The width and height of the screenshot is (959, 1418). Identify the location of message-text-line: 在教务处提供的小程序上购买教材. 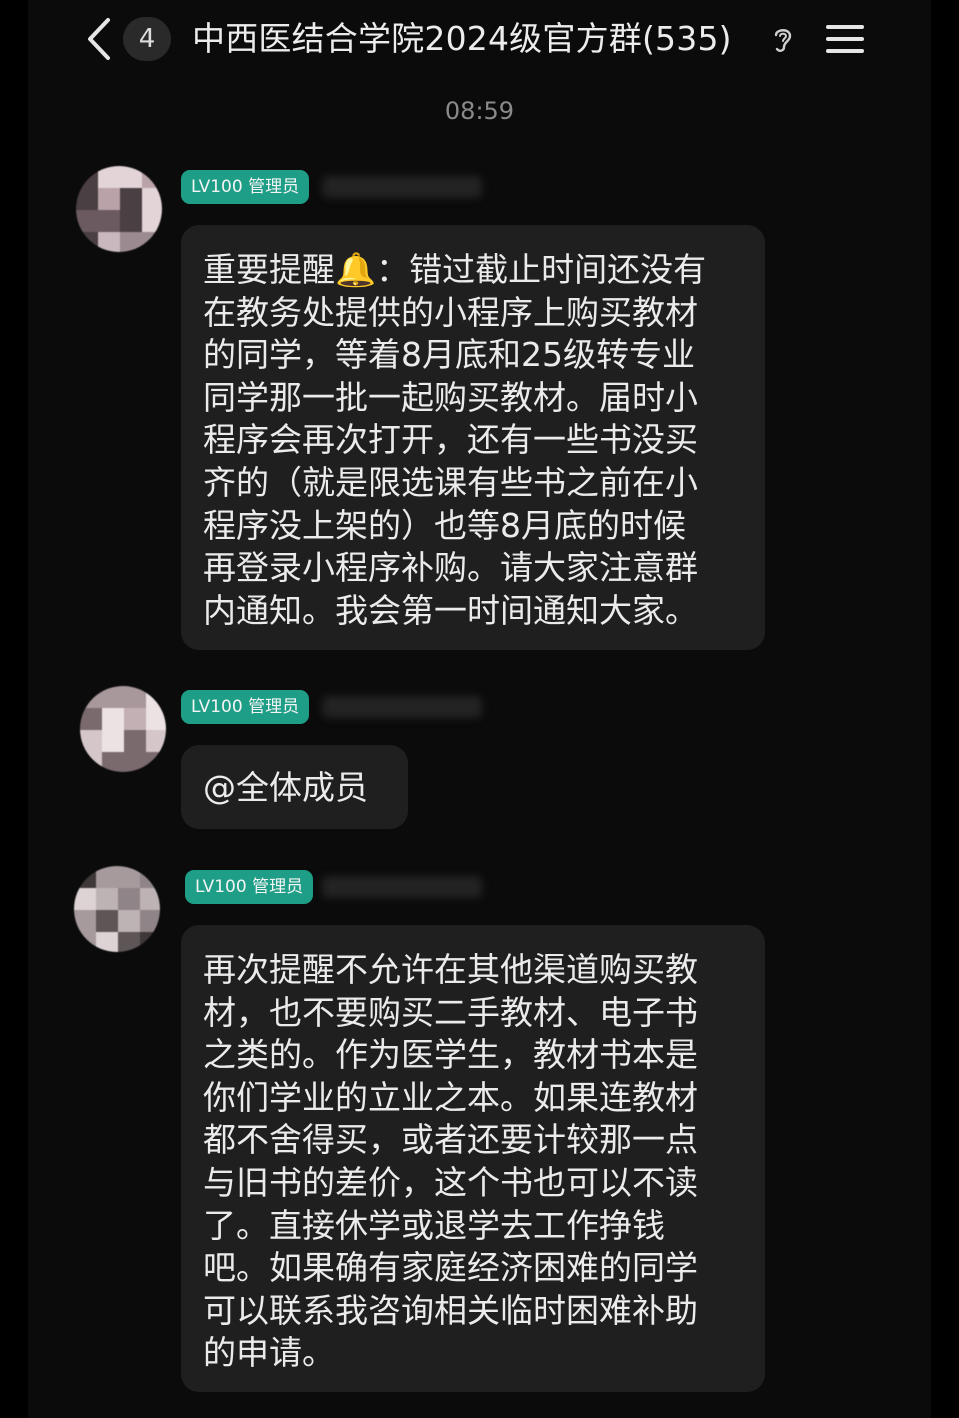
(450, 312).